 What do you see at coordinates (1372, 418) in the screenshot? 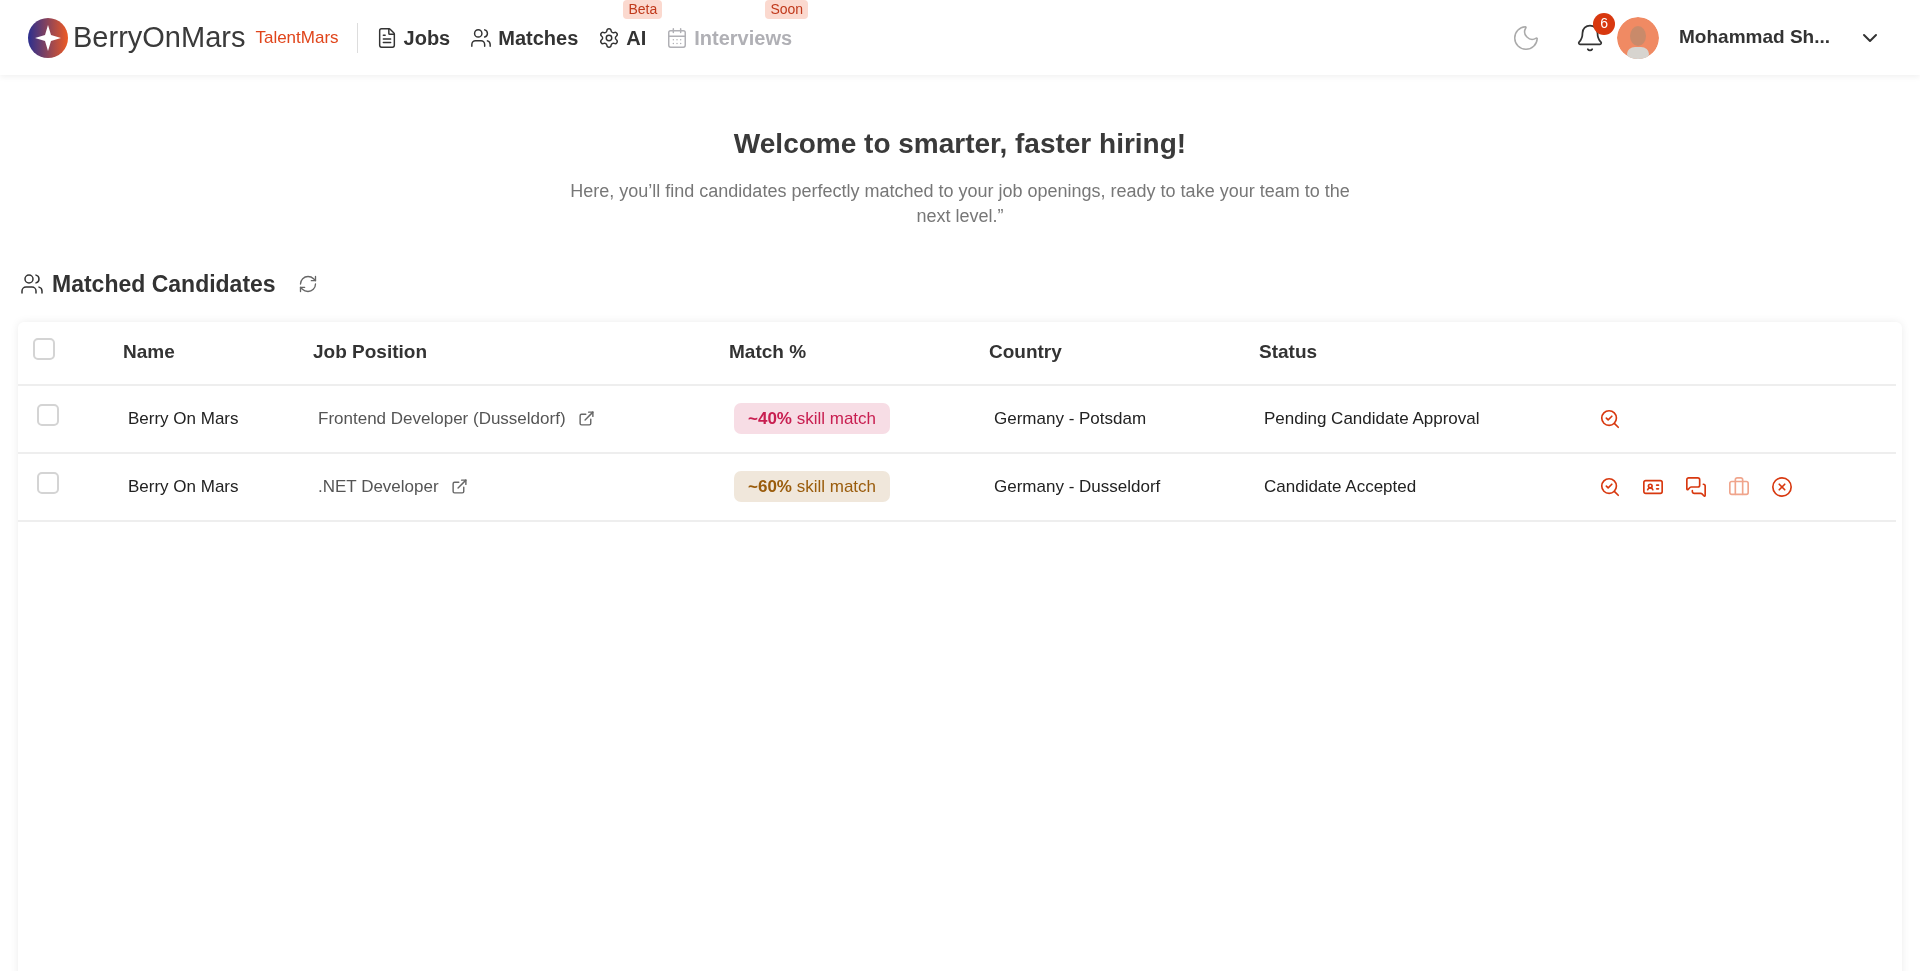
I see `table-cell: Pending Candidate Approval` at bounding box center [1372, 418].